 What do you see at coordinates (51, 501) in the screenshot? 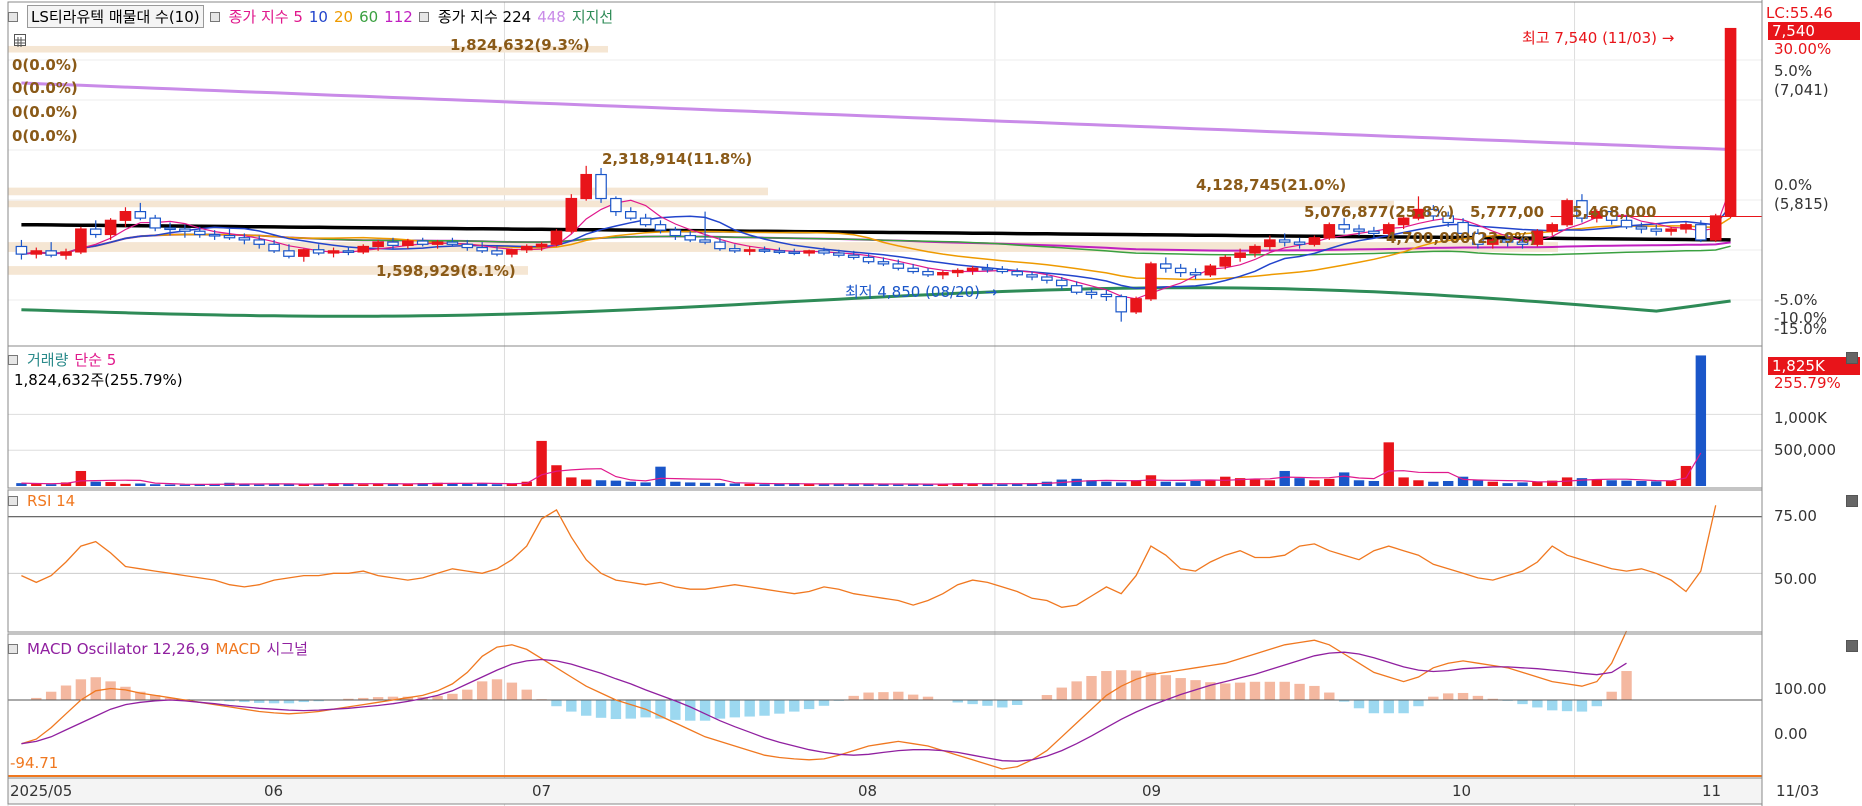
I see `rsi-title: RSI 14` at bounding box center [51, 501].